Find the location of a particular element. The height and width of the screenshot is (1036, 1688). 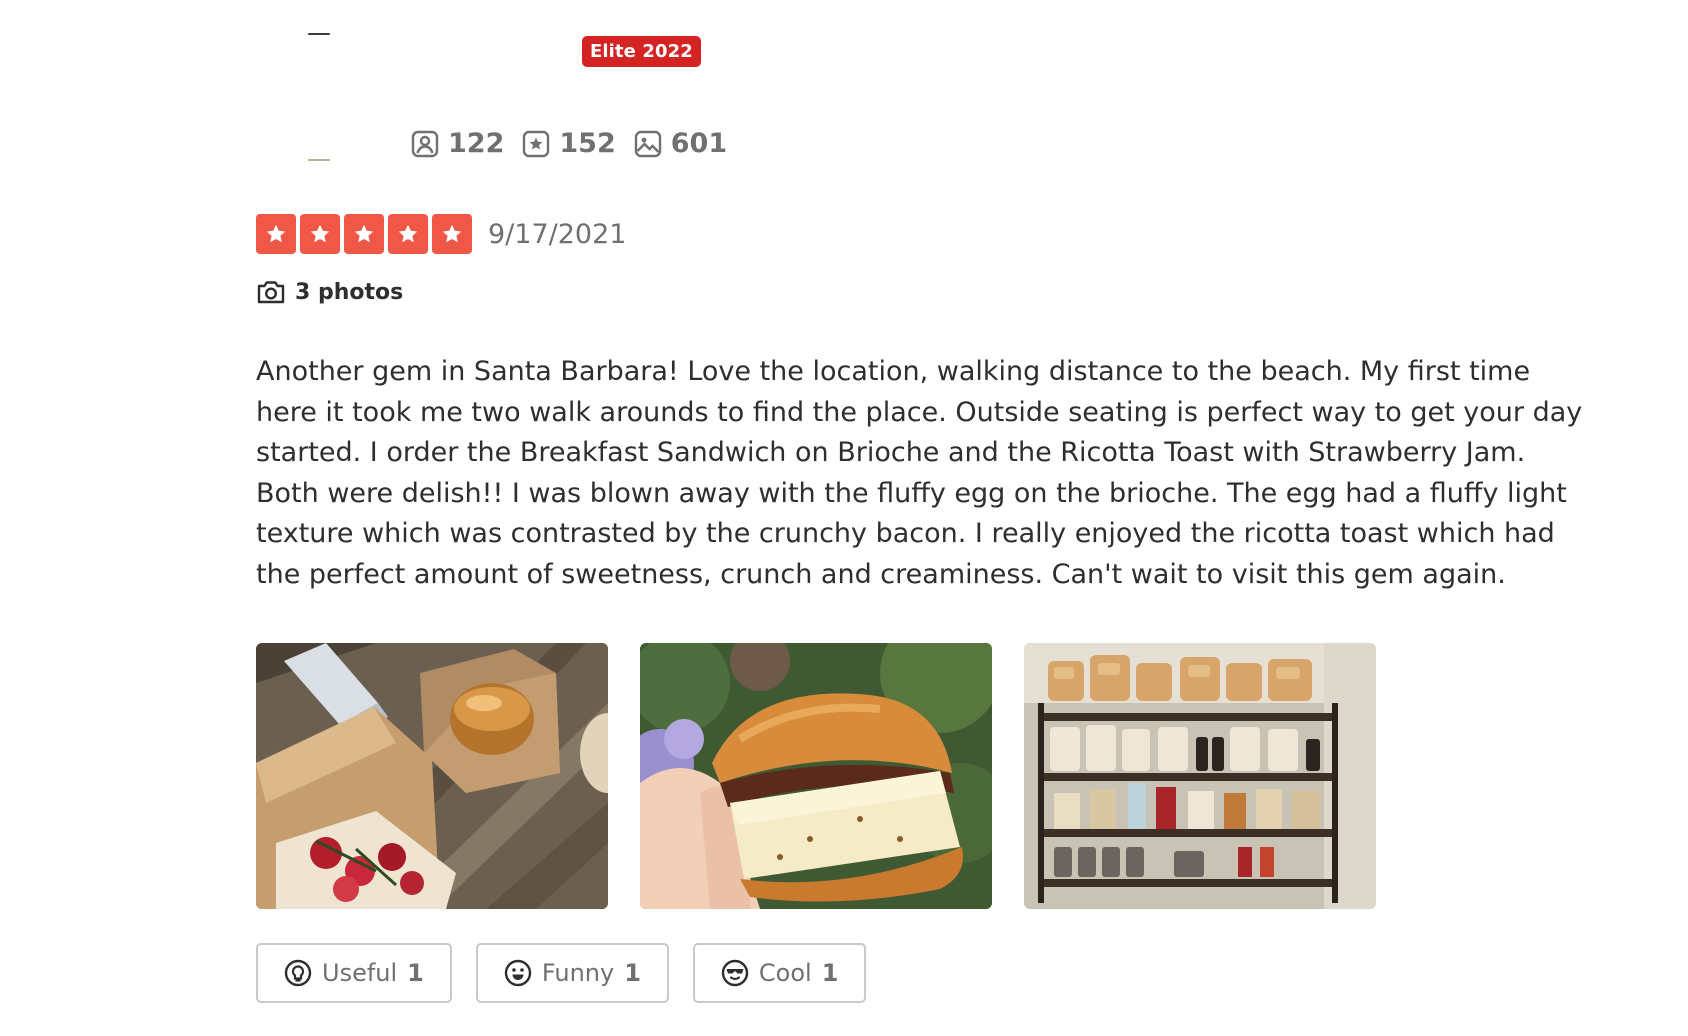

reaction-buttons: Useful 1 Funny 1 Cool 1 is located at coordinates (561, 973).